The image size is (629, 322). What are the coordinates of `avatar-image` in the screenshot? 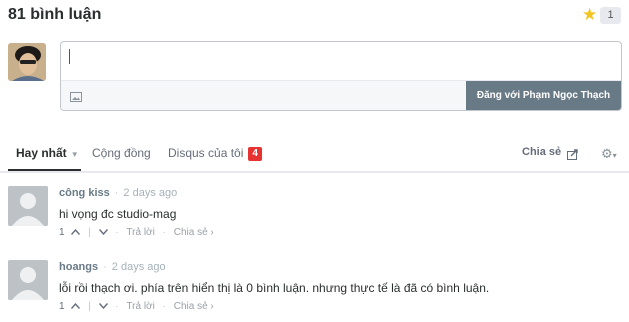 It's located at (27, 62).